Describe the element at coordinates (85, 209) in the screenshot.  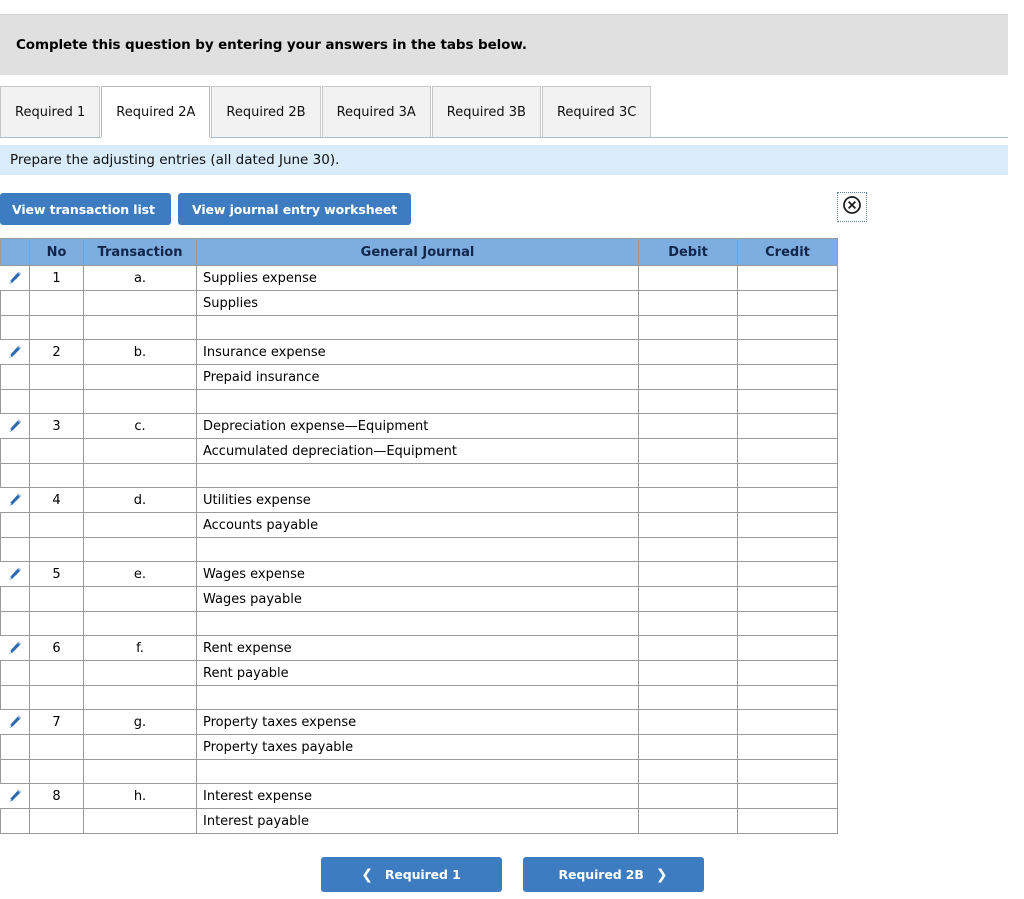
I see `view-transaction-list-button: View transaction list` at that location.